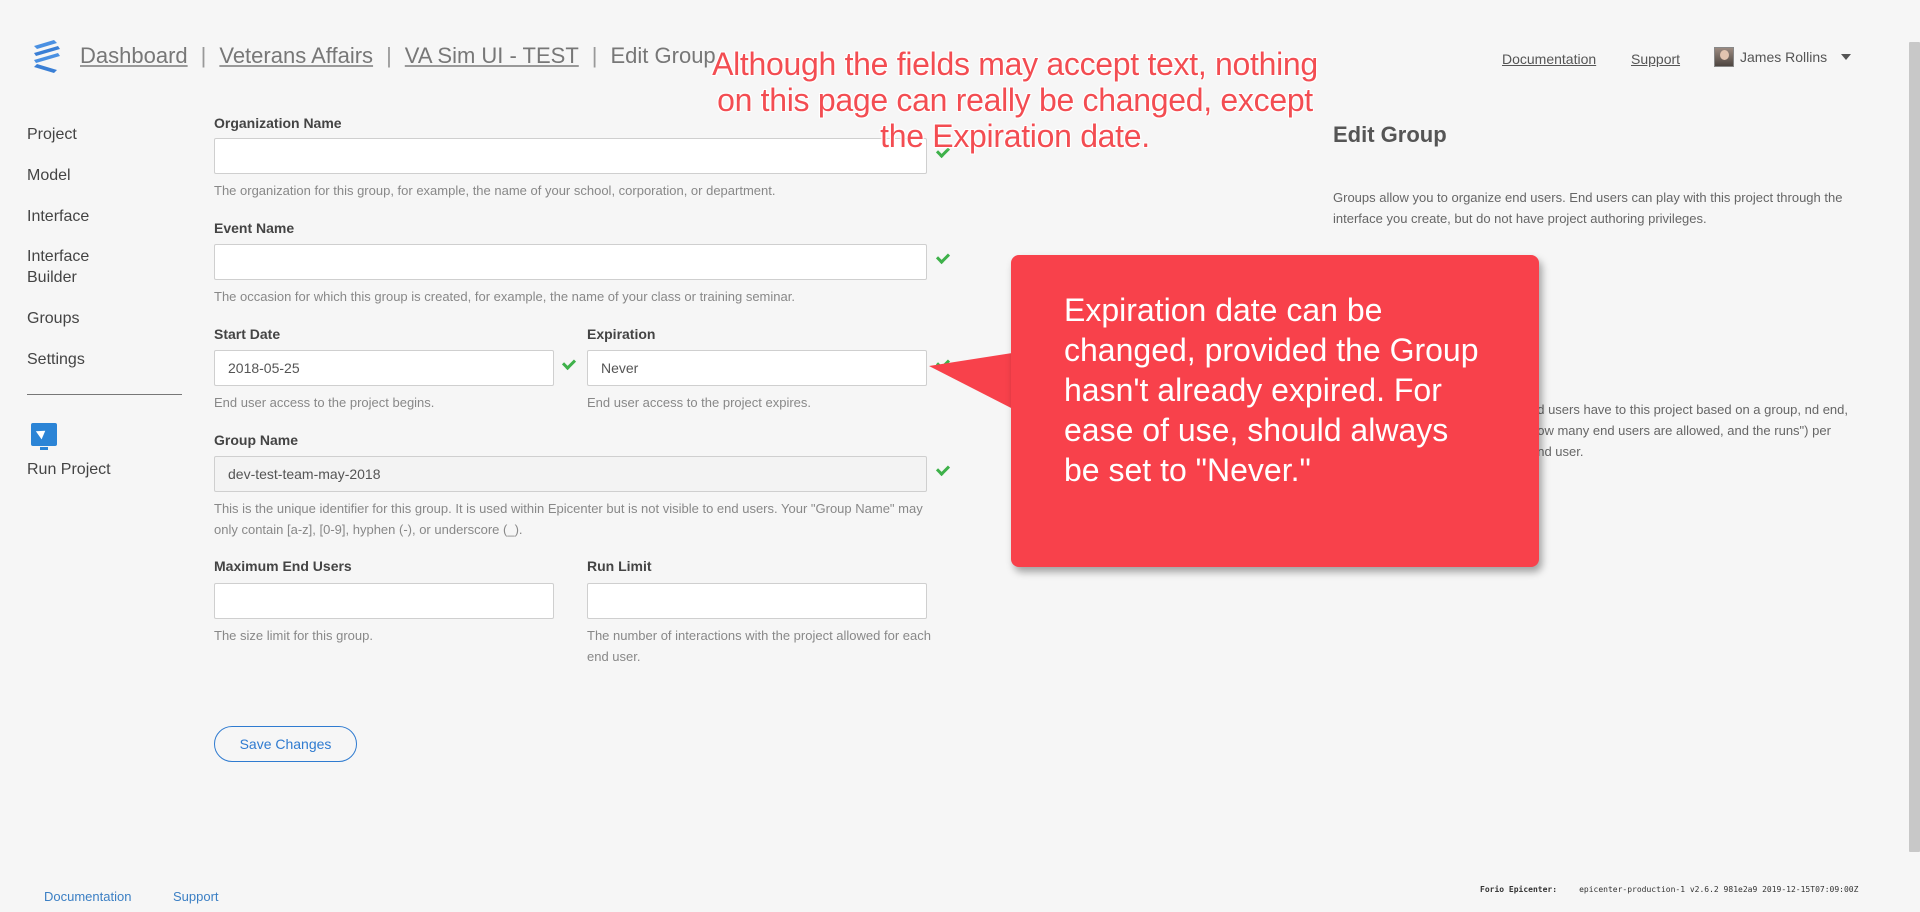 This screenshot has height=912, width=1920. Describe the element at coordinates (384, 601) in the screenshot. I see `max-users-input` at that location.